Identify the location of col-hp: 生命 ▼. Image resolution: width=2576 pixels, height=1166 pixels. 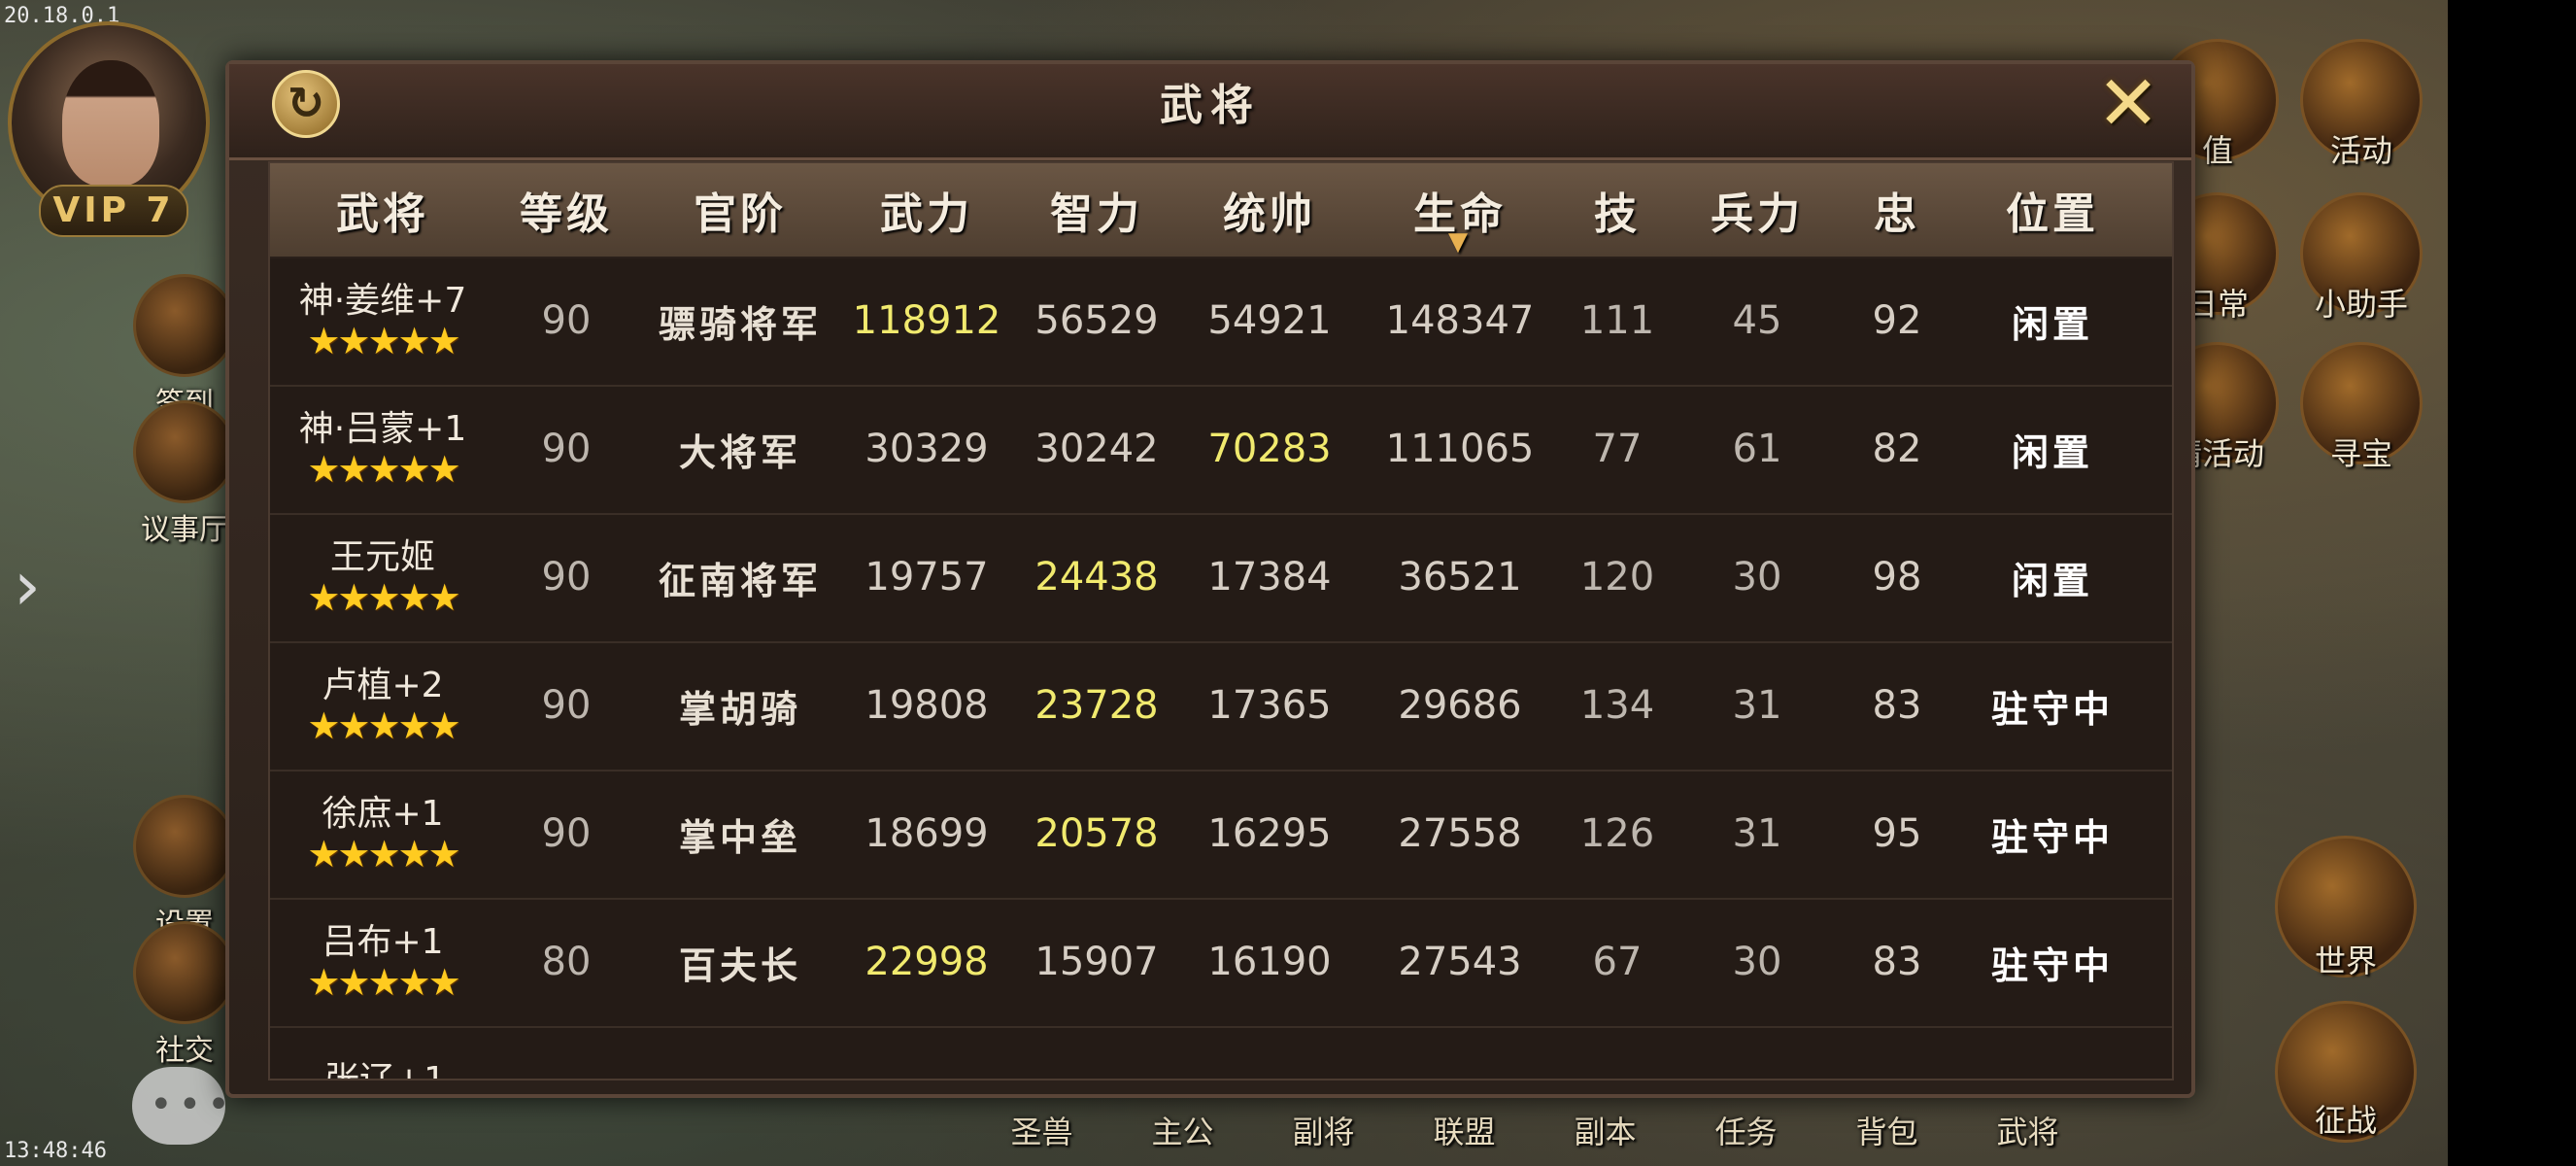
(1460, 210).